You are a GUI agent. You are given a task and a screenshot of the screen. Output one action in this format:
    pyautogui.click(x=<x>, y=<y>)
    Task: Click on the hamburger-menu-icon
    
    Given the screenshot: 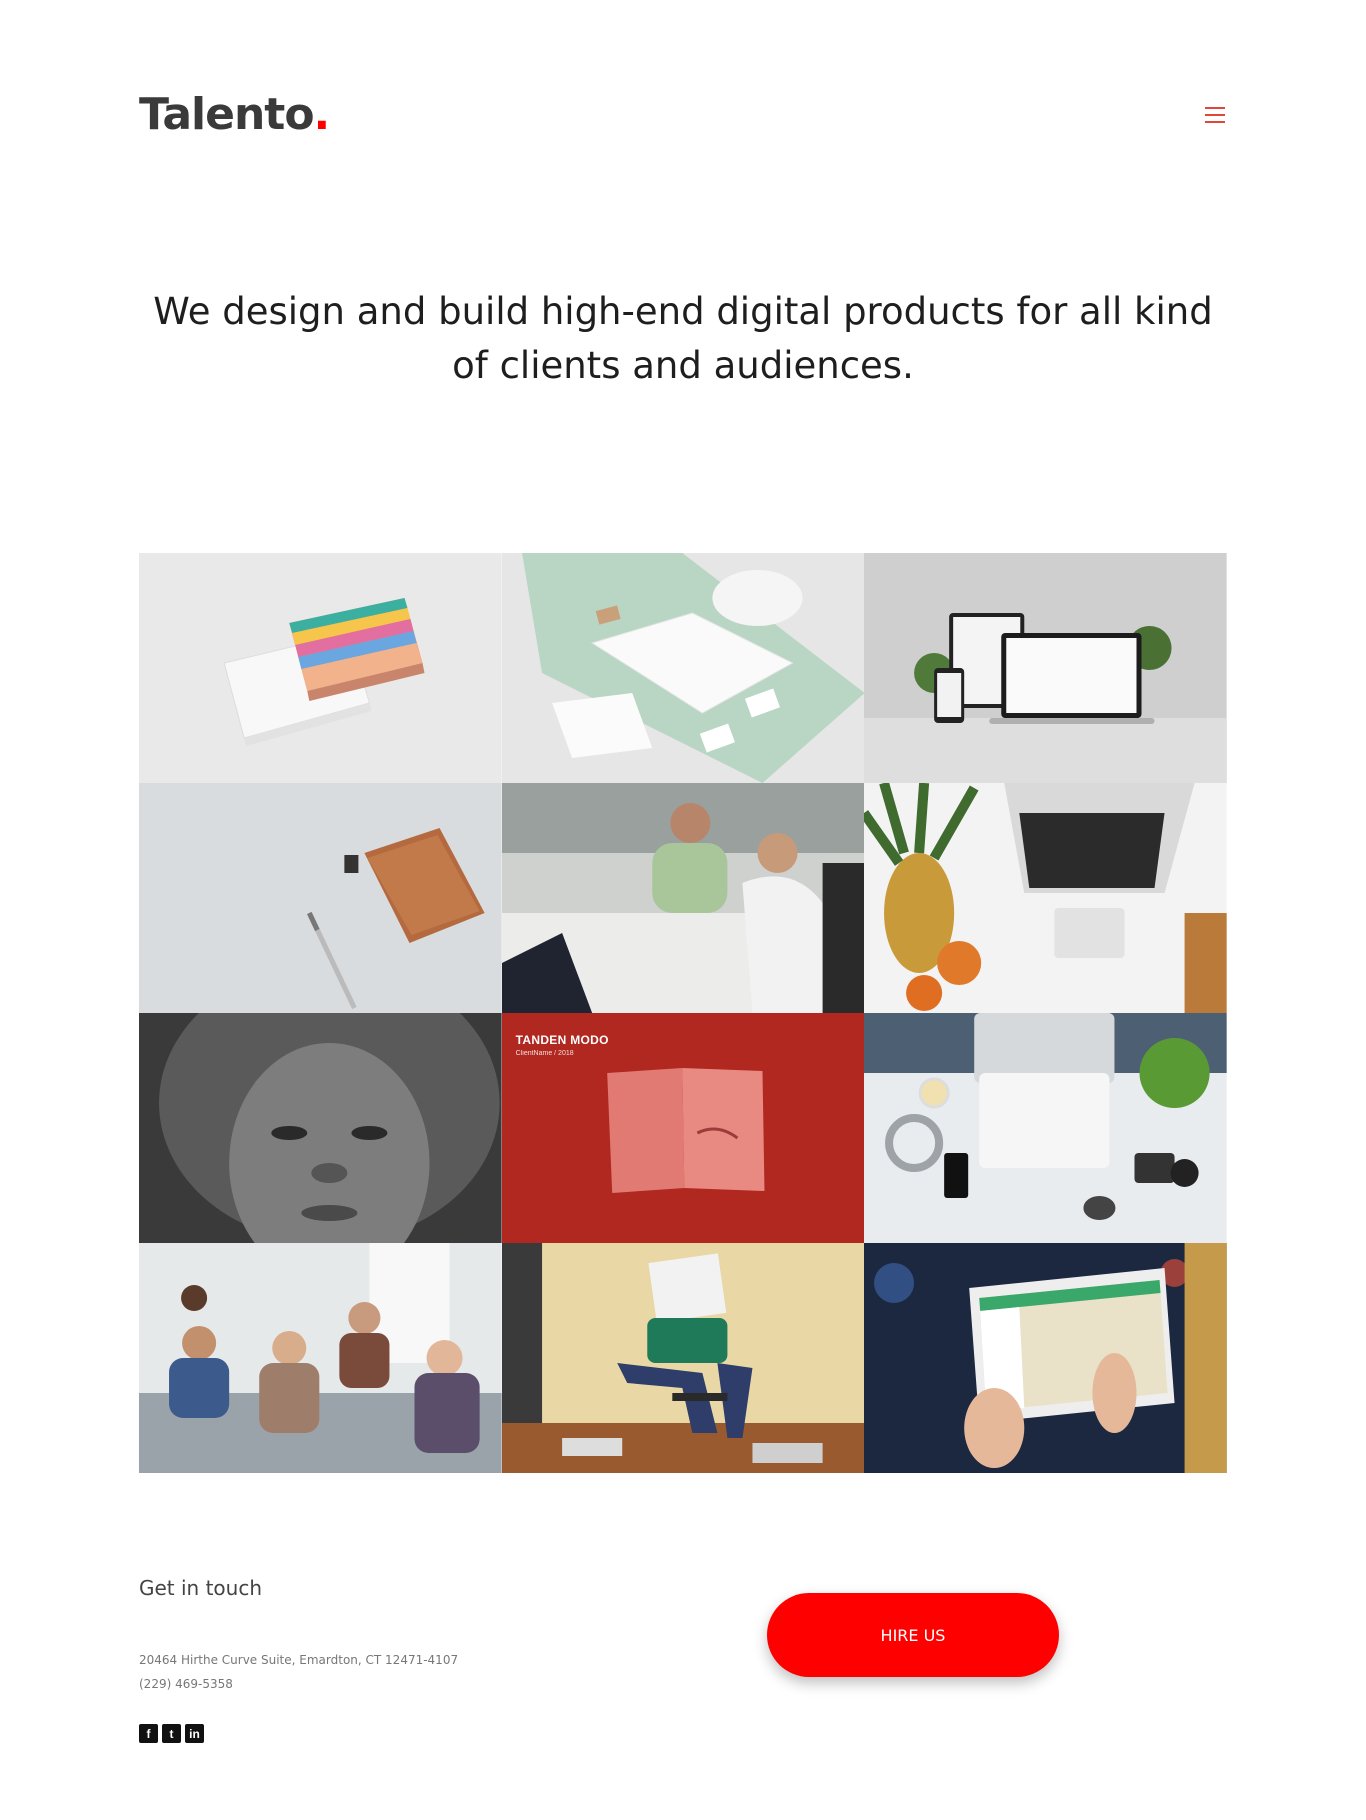 What is the action you would take?
    pyautogui.click(x=1216, y=115)
    